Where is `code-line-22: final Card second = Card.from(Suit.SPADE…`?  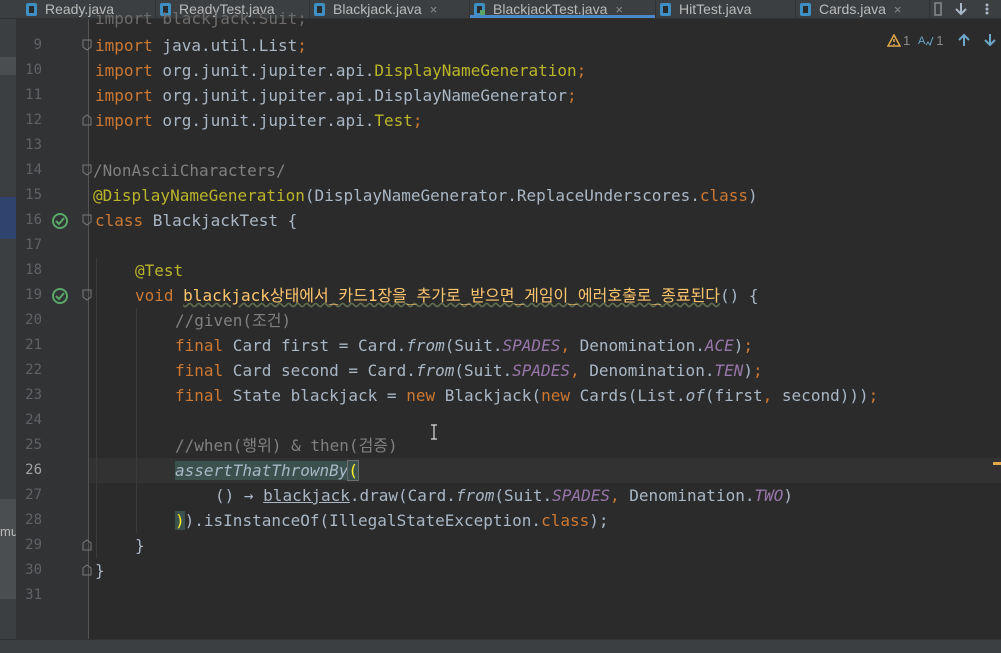
code-line-22: final Card second = Card.from(Suit.SPADE… is located at coordinates (469, 370).